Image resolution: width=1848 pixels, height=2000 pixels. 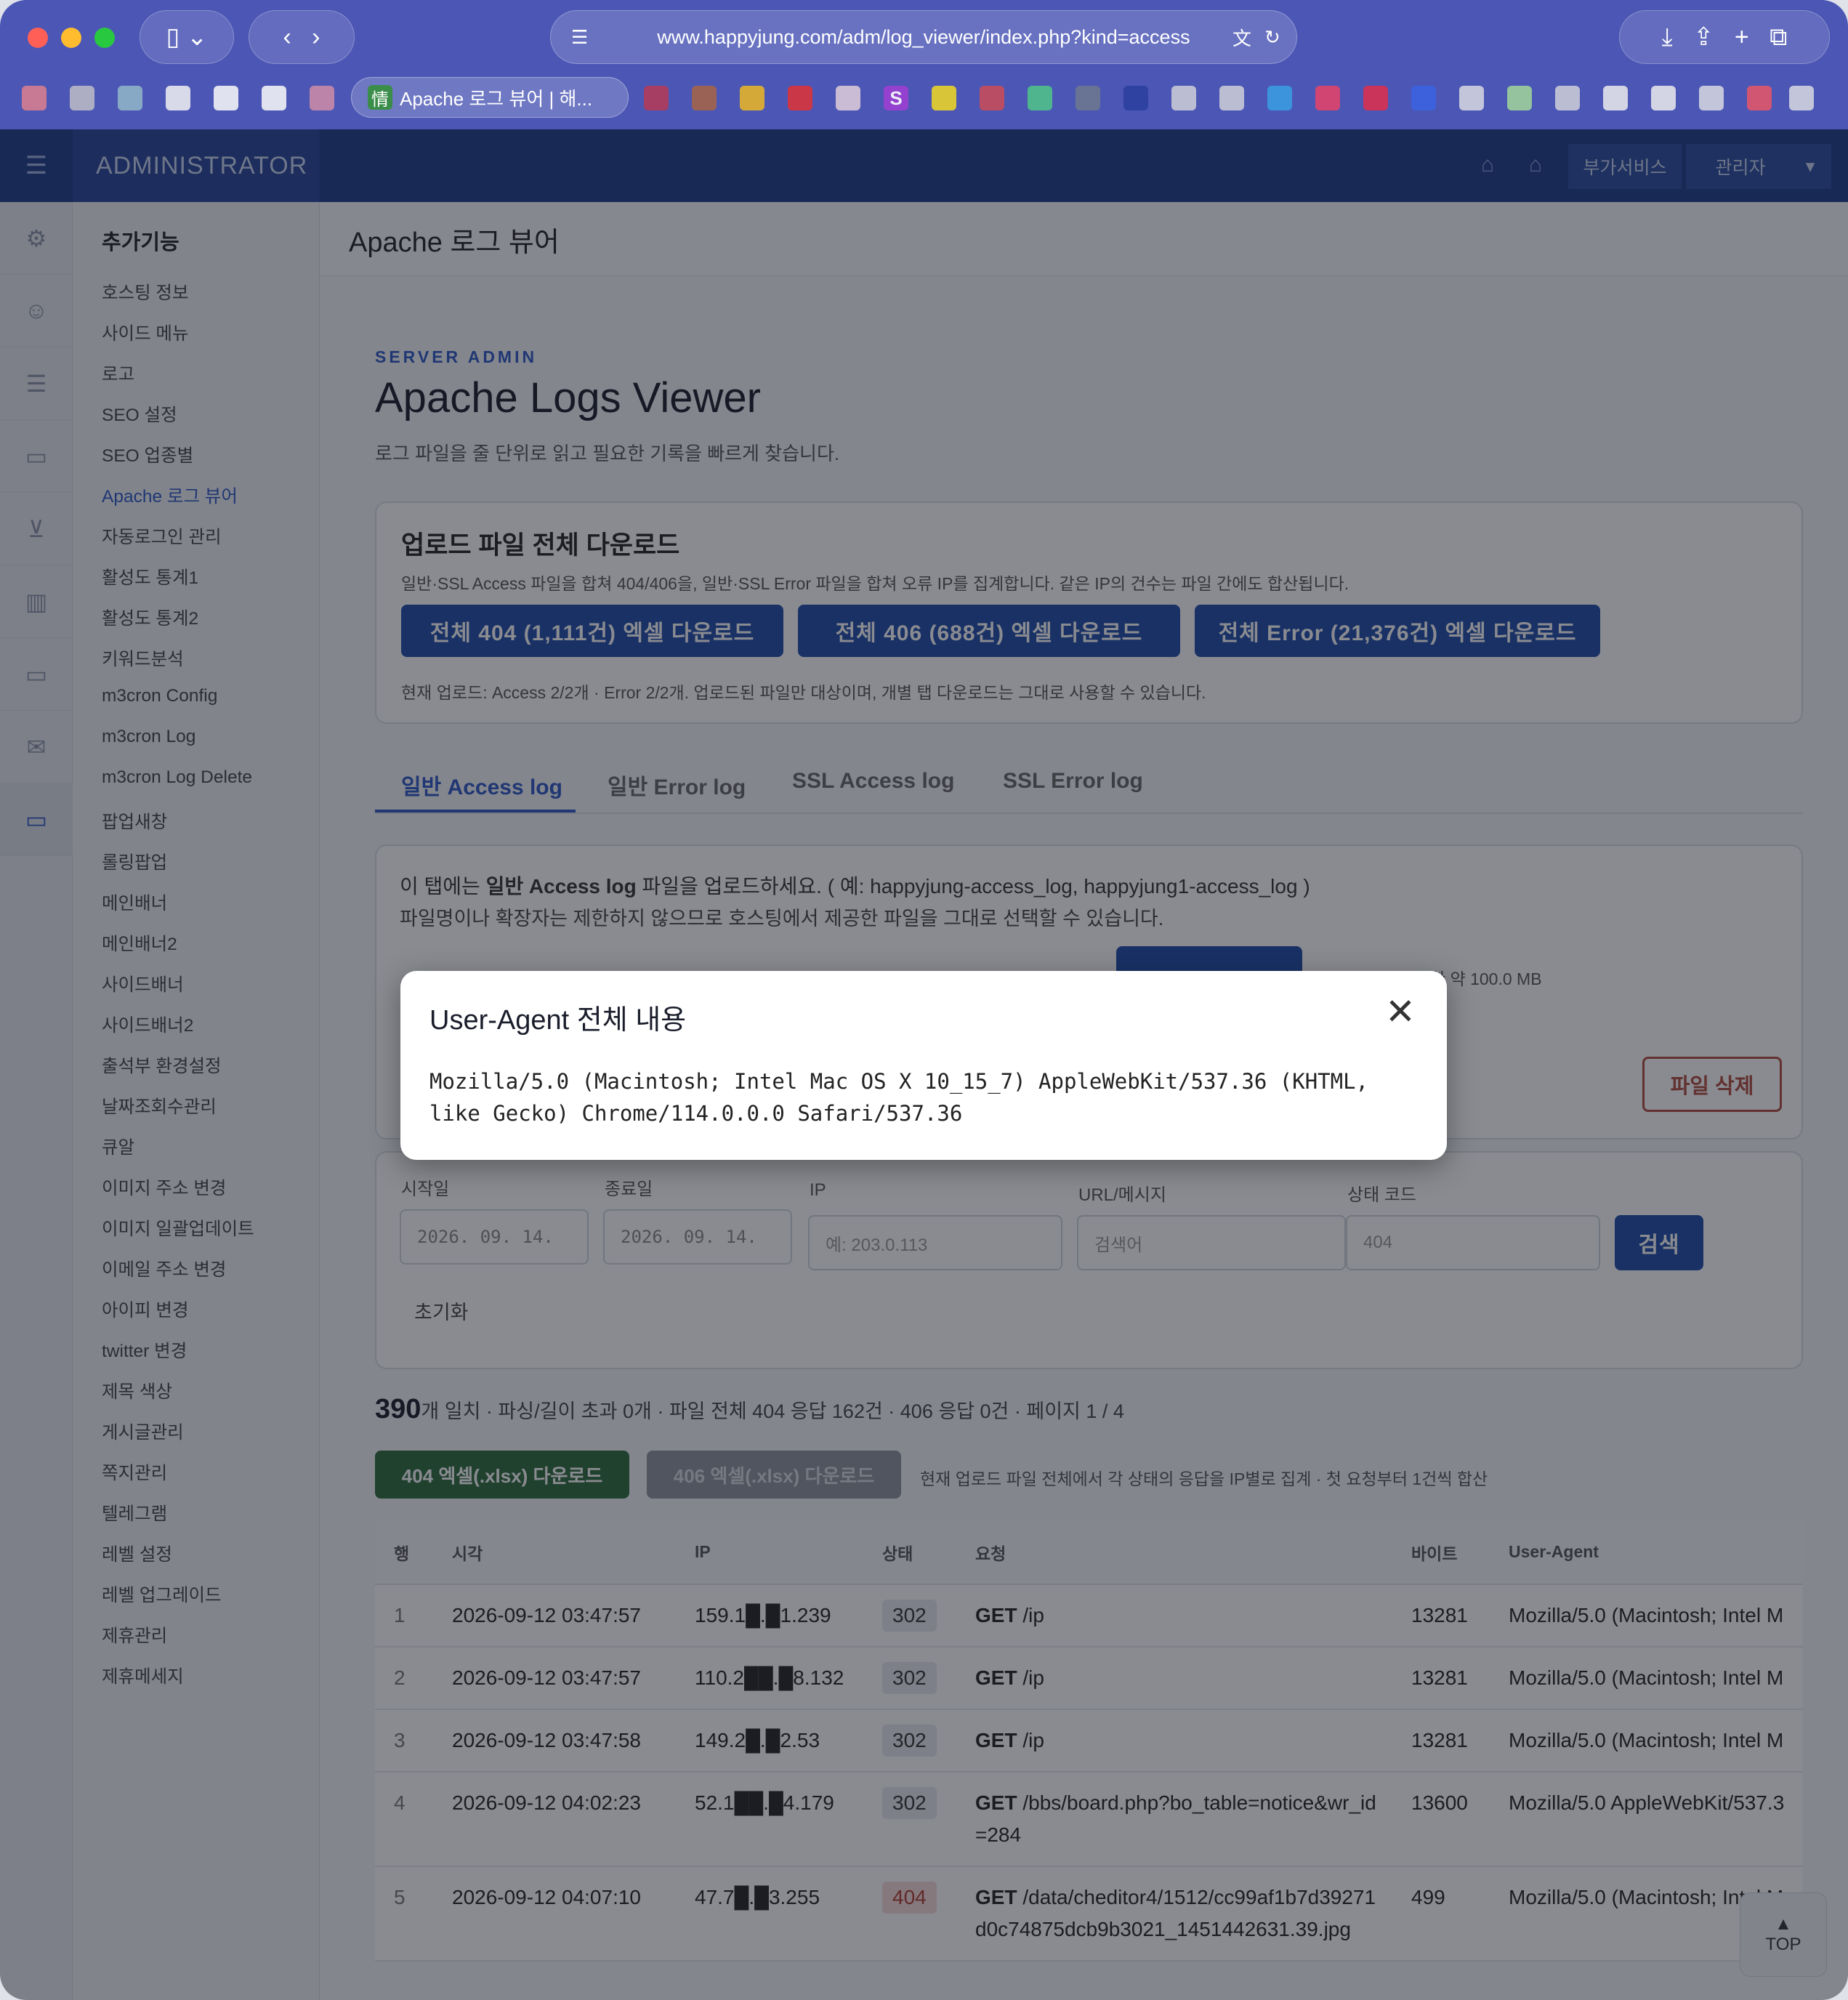 I want to click on page-menu-icon: ☰, so click(x=579, y=37).